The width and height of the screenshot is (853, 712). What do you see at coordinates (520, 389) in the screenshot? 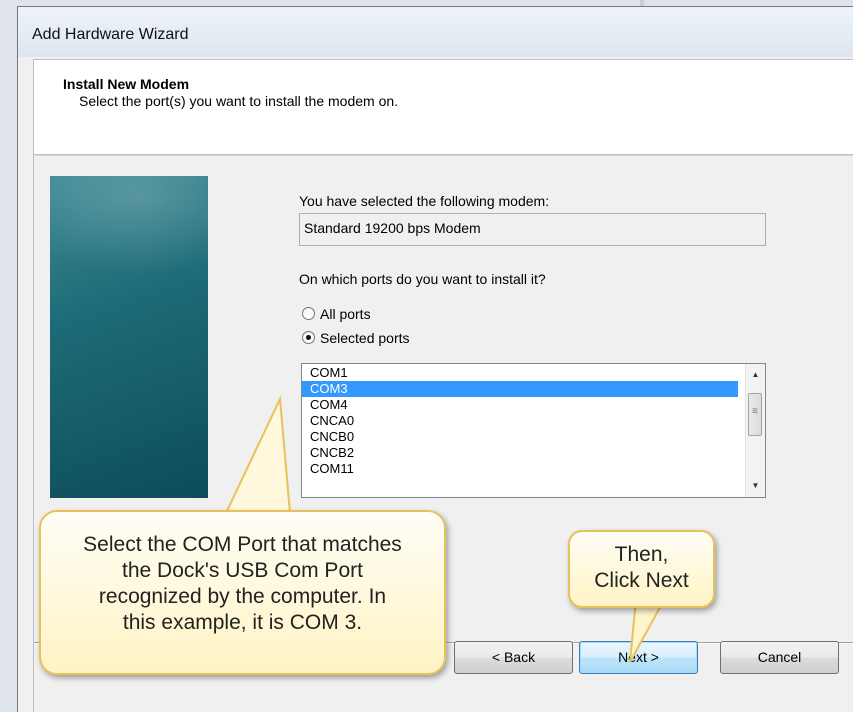
I see `port-list-item: COM3` at bounding box center [520, 389].